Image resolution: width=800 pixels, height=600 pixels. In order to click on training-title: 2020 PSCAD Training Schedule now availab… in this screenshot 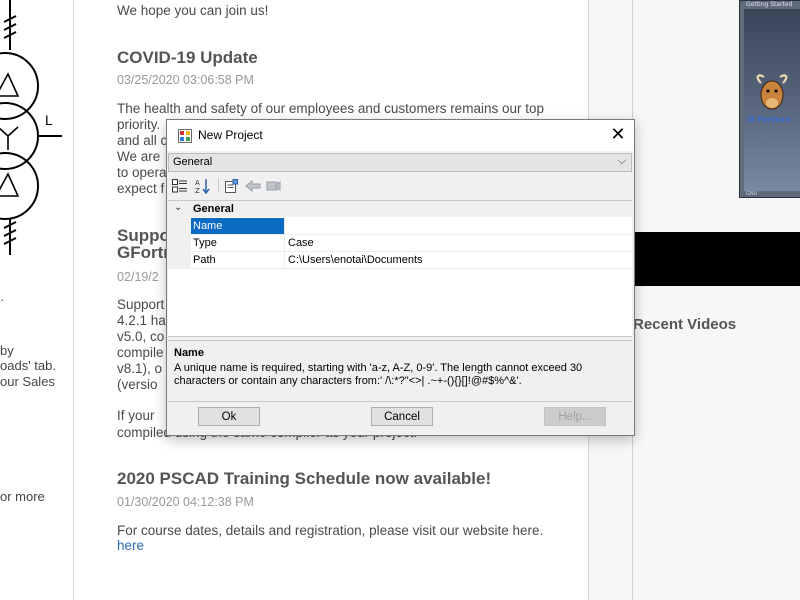, I will do `click(304, 479)`.